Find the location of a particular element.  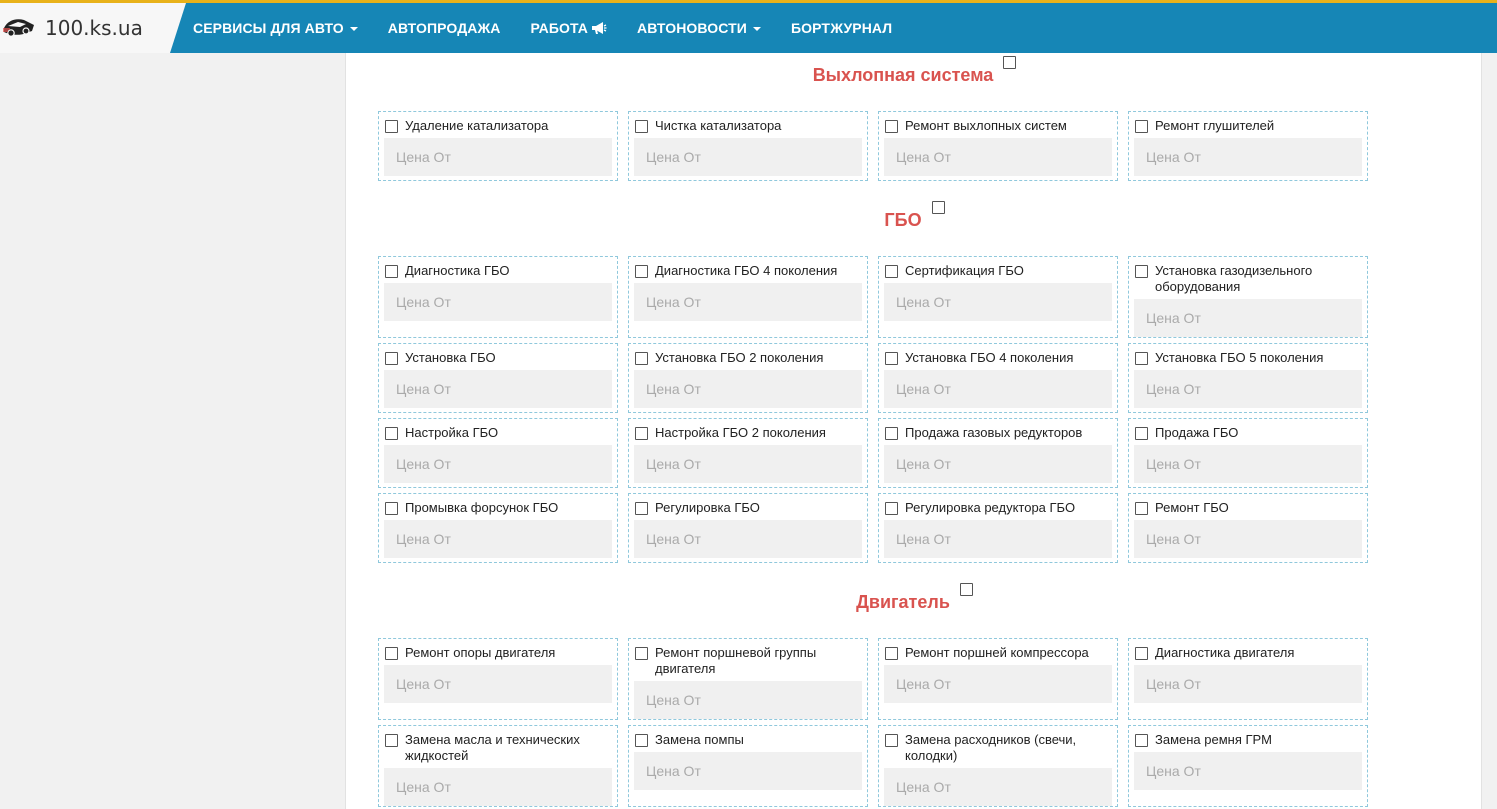

service-option: Диагностика ГБО 4 поколения is located at coordinates (748, 271).